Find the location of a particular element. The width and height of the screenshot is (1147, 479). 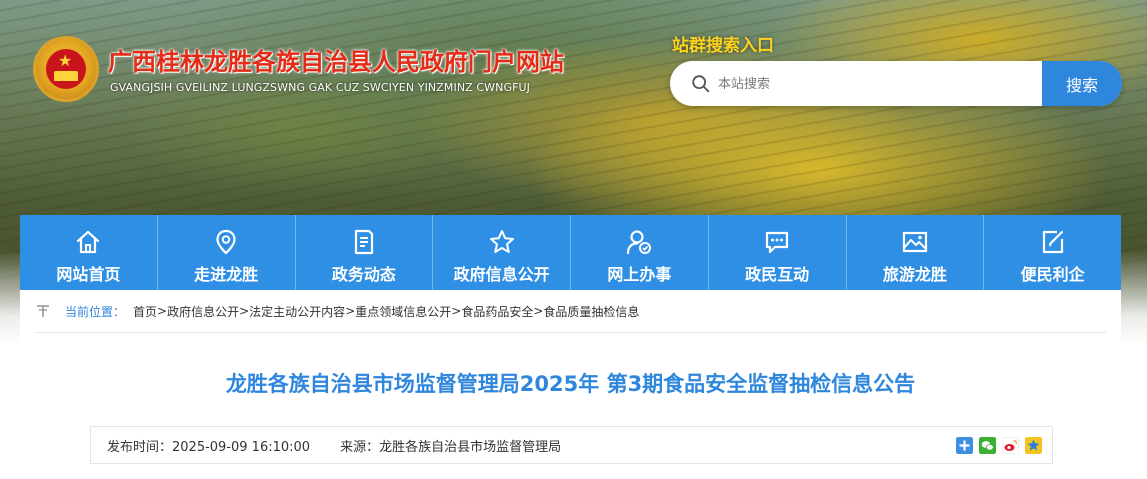

breadcrumb-divider is located at coordinates (570, 332).